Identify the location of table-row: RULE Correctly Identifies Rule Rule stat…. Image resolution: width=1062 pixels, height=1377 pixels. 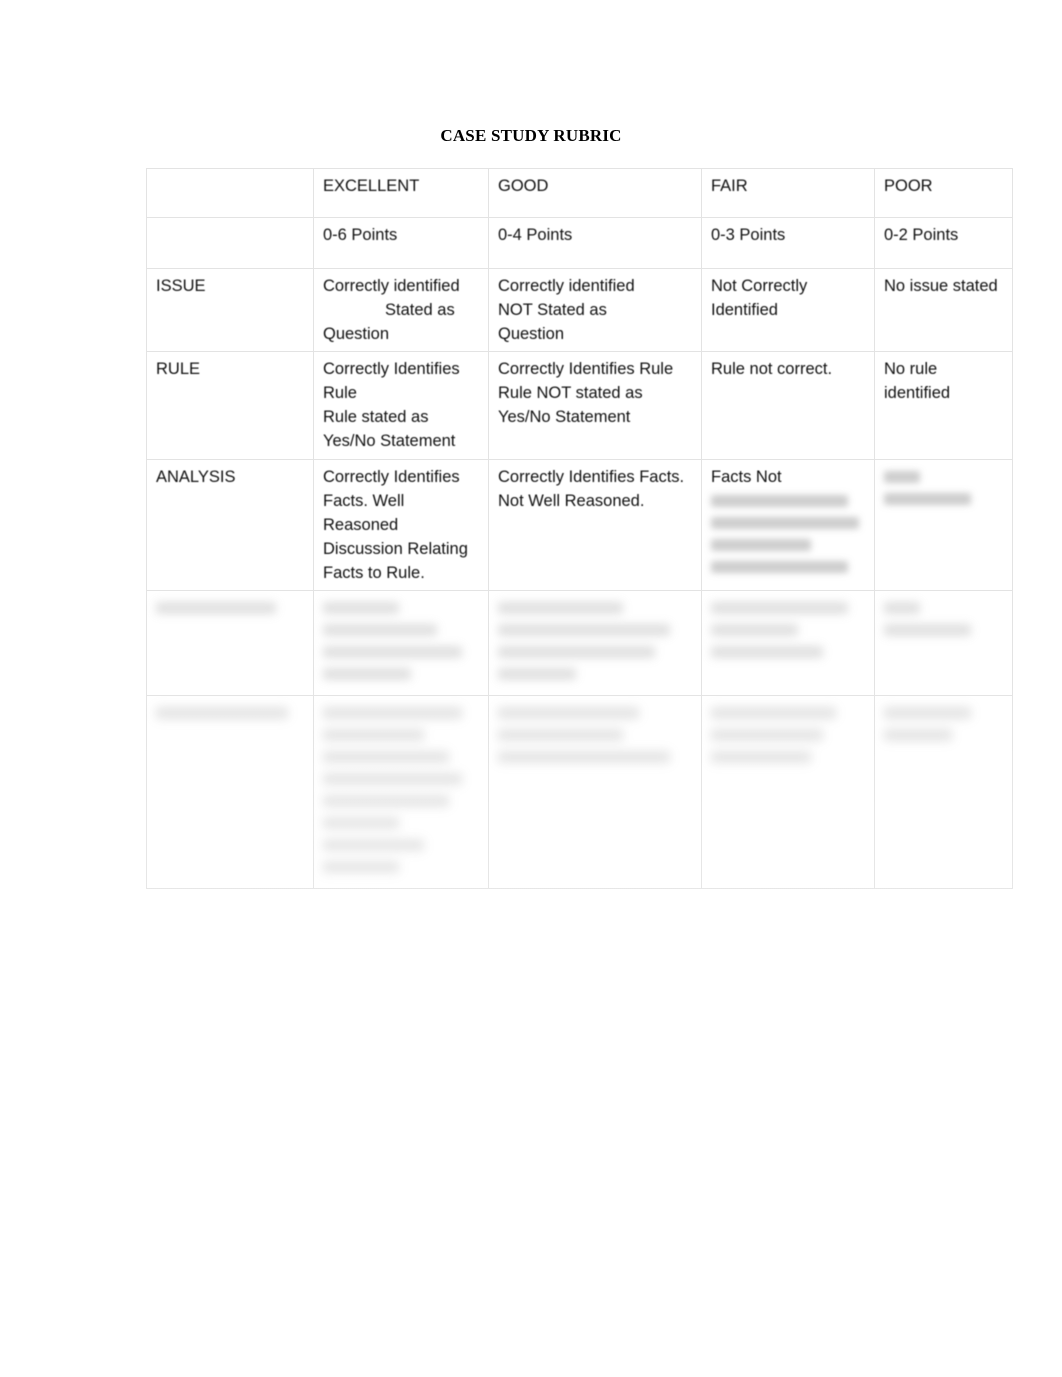
(579, 405).